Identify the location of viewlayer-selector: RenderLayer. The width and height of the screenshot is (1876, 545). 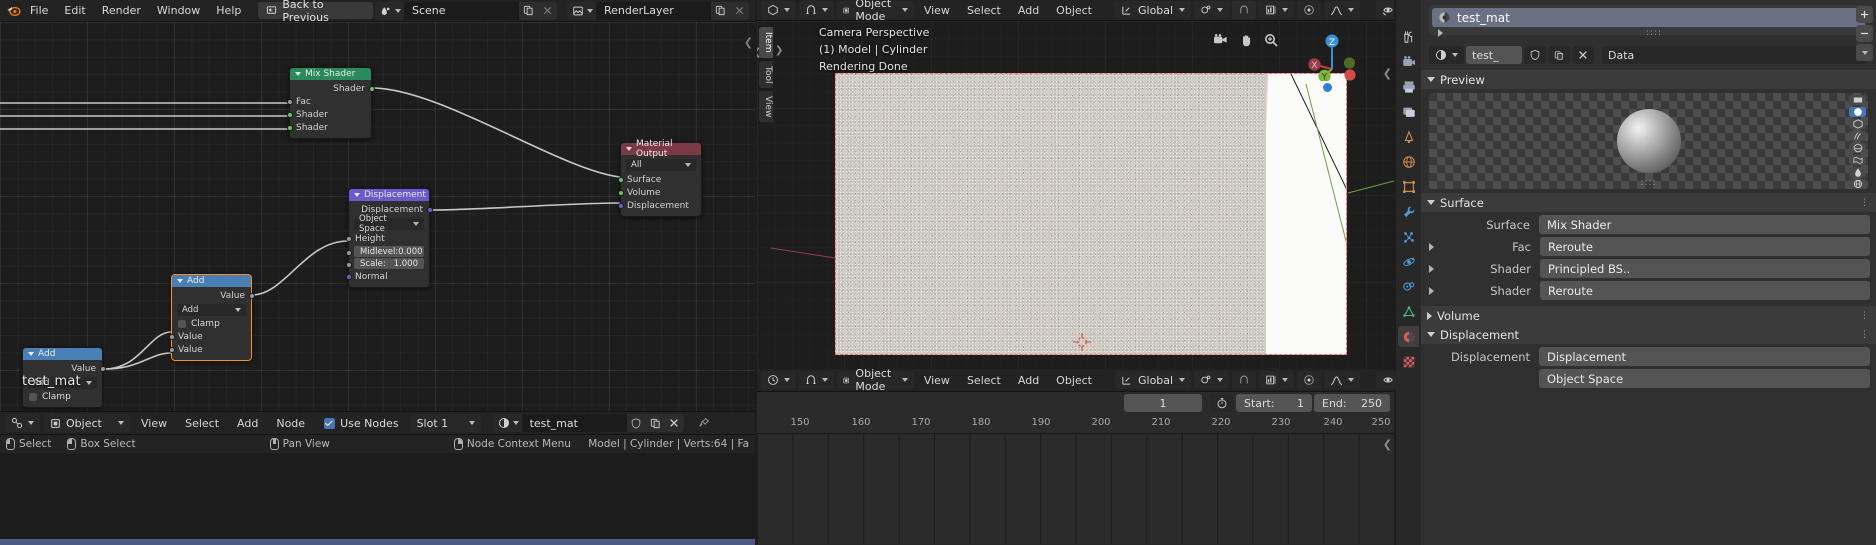
(658, 10).